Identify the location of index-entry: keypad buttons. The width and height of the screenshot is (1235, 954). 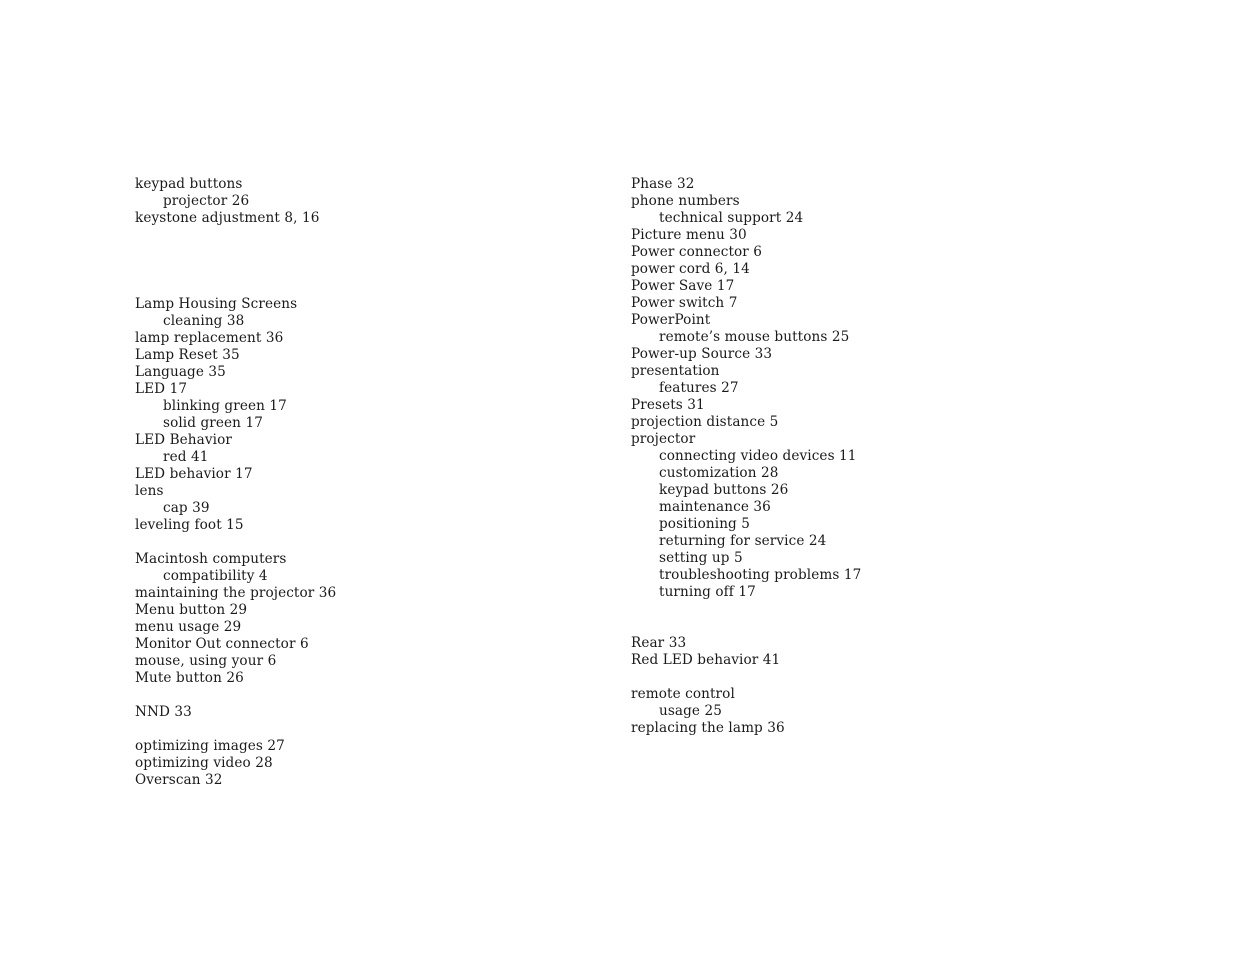
(189, 184).